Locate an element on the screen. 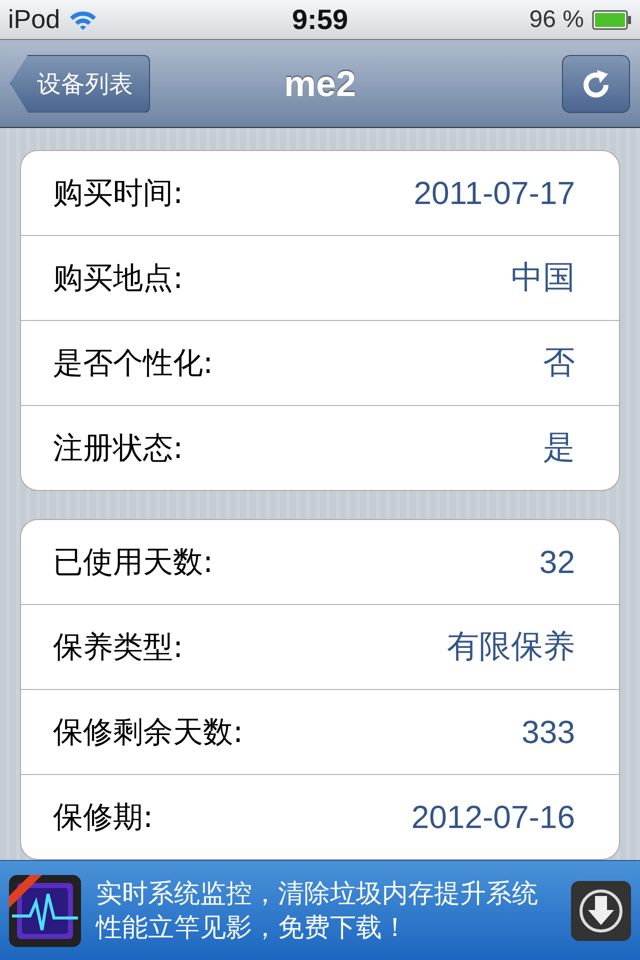 This screenshot has width=640, height=960. battery-percent: 96 % is located at coordinates (556, 20).